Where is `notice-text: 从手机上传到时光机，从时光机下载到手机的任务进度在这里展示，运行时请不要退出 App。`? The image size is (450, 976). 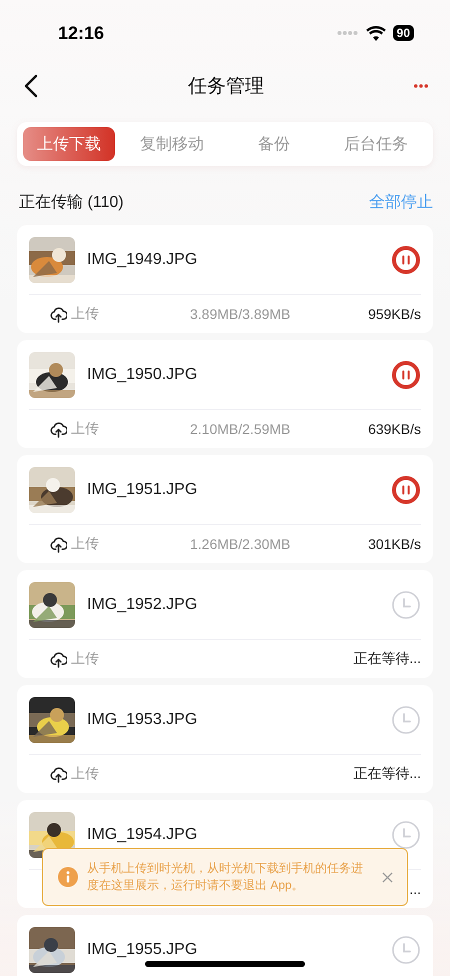
notice-text: 从手机上传到时光机，从时光机下载到手机的任务进度在这里展示，运行时请不要退出 App。 is located at coordinates (225, 877).